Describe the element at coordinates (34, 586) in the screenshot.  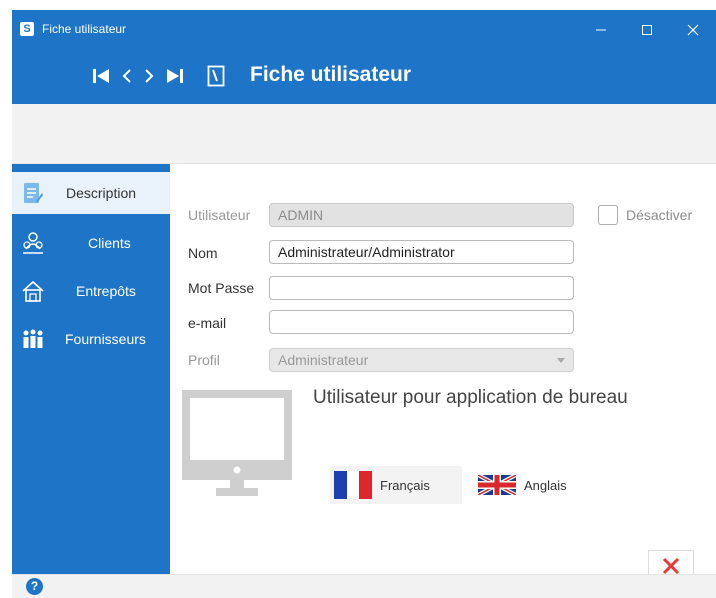
I see `help-icon: ?` at that location.